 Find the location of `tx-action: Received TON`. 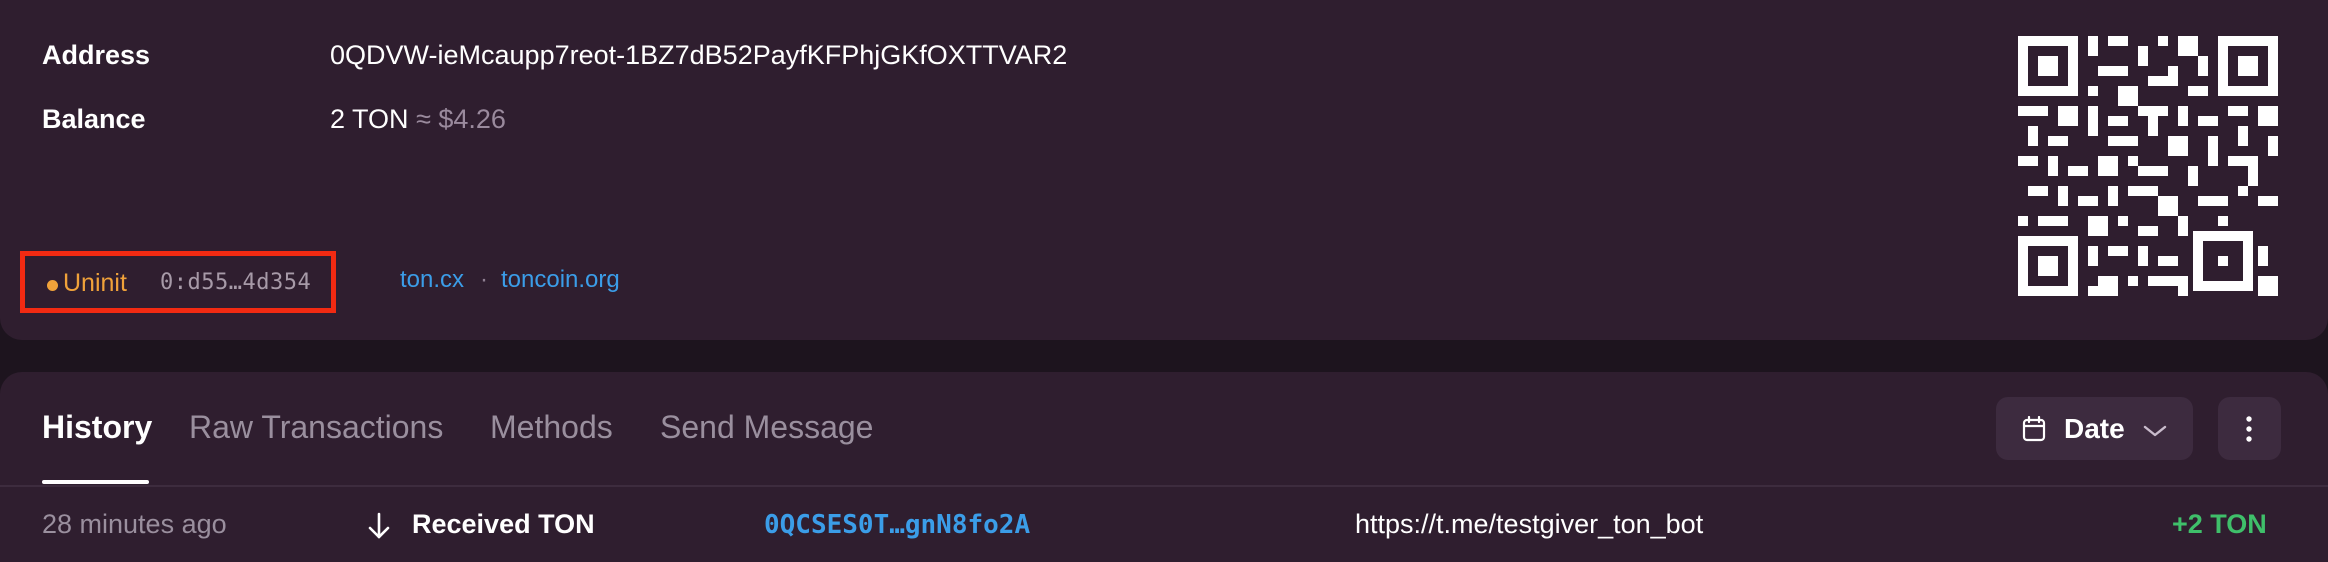

tx-action: Received TON is located at coordinates (503, 524).